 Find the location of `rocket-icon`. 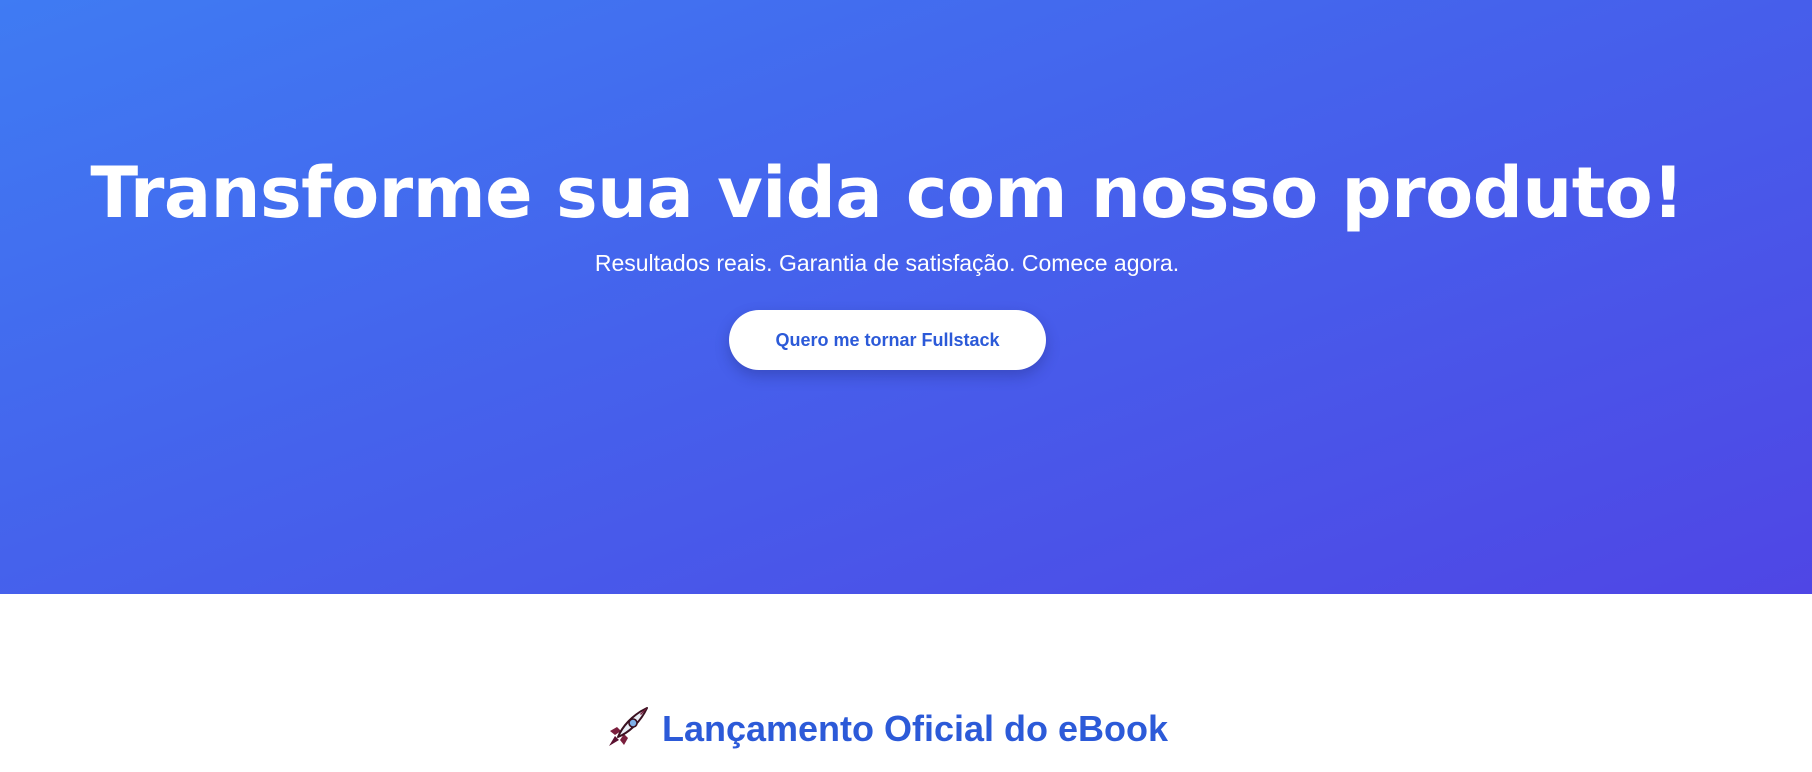

rocket-icon is located at coordinates (628, 727).